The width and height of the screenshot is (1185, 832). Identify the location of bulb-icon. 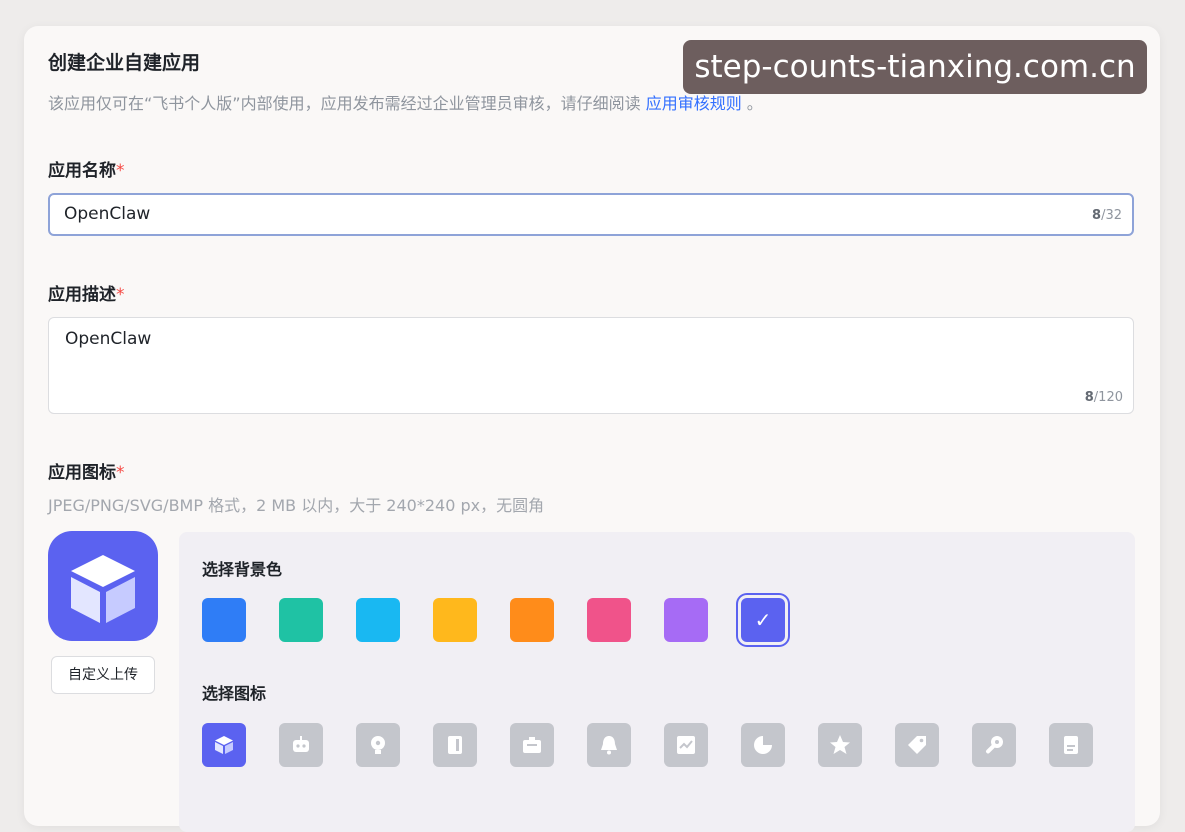
(378, 745).